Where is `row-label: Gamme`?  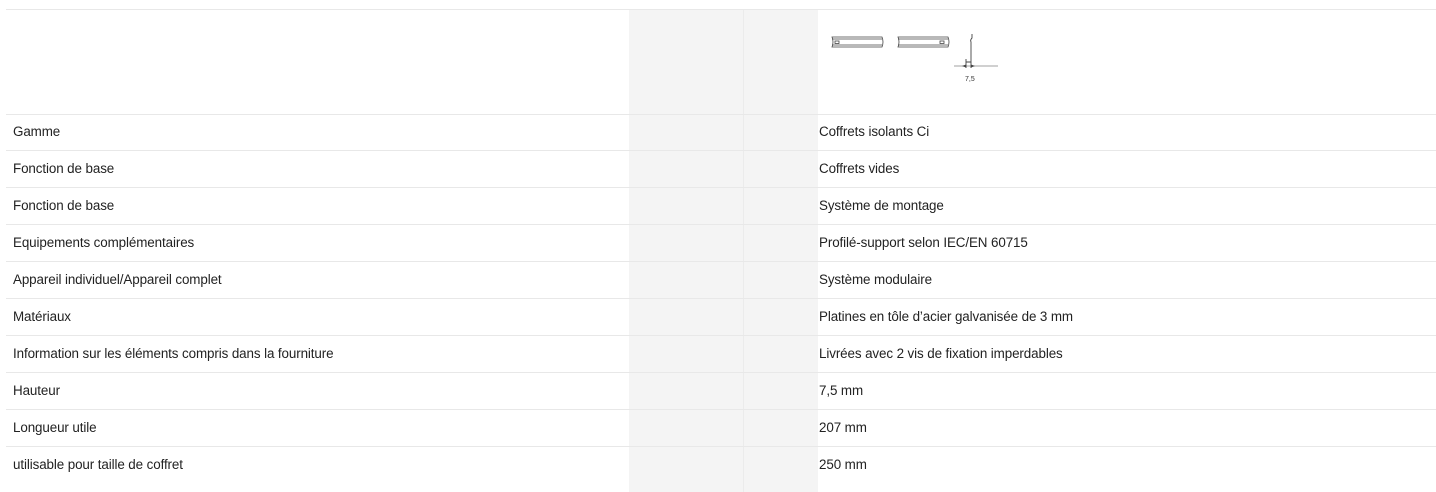
row-label: Gamme is located at coordinates (37, 131).